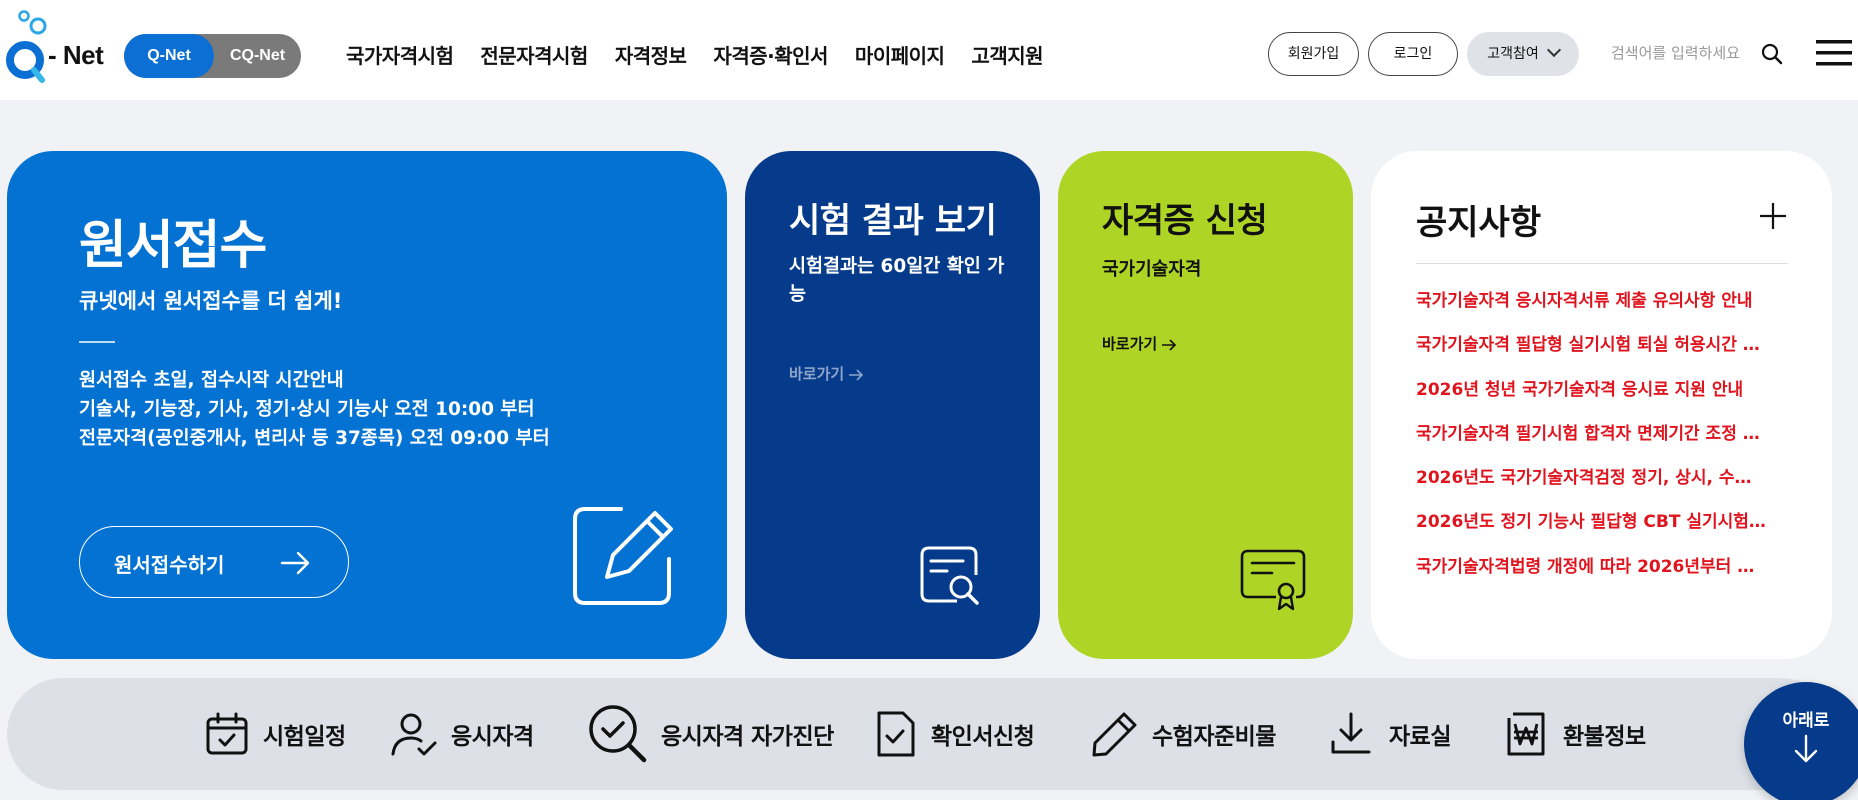 This screenshot has width=1858, height=800. What do you see at coordinates (949, 575) in the screenshot?
I see `document-search-icon` at bounding box center [949, 575].